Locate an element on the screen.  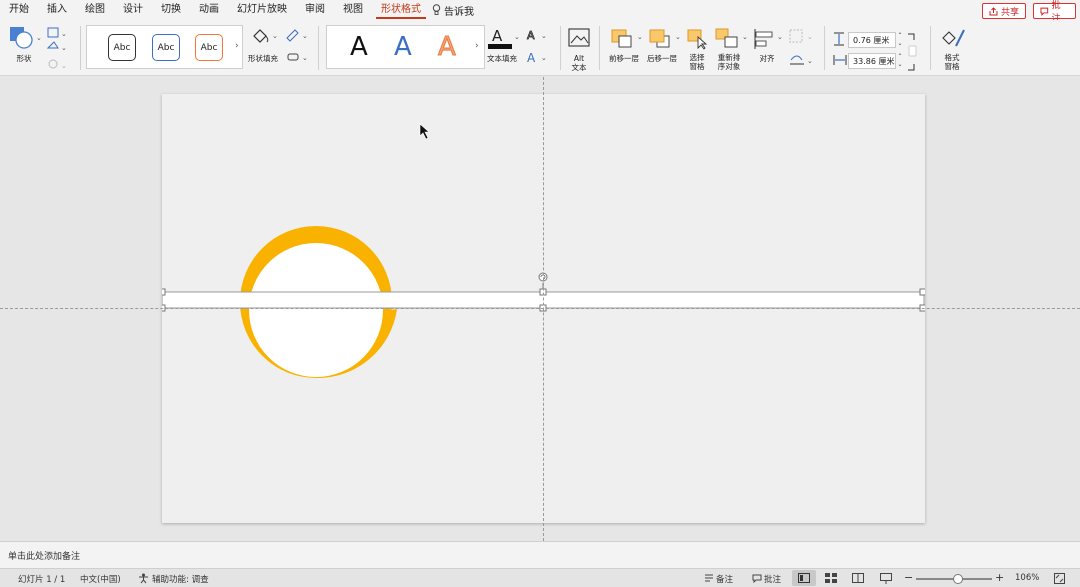
tab-5: 动画 is located at coordinates (209, 10).